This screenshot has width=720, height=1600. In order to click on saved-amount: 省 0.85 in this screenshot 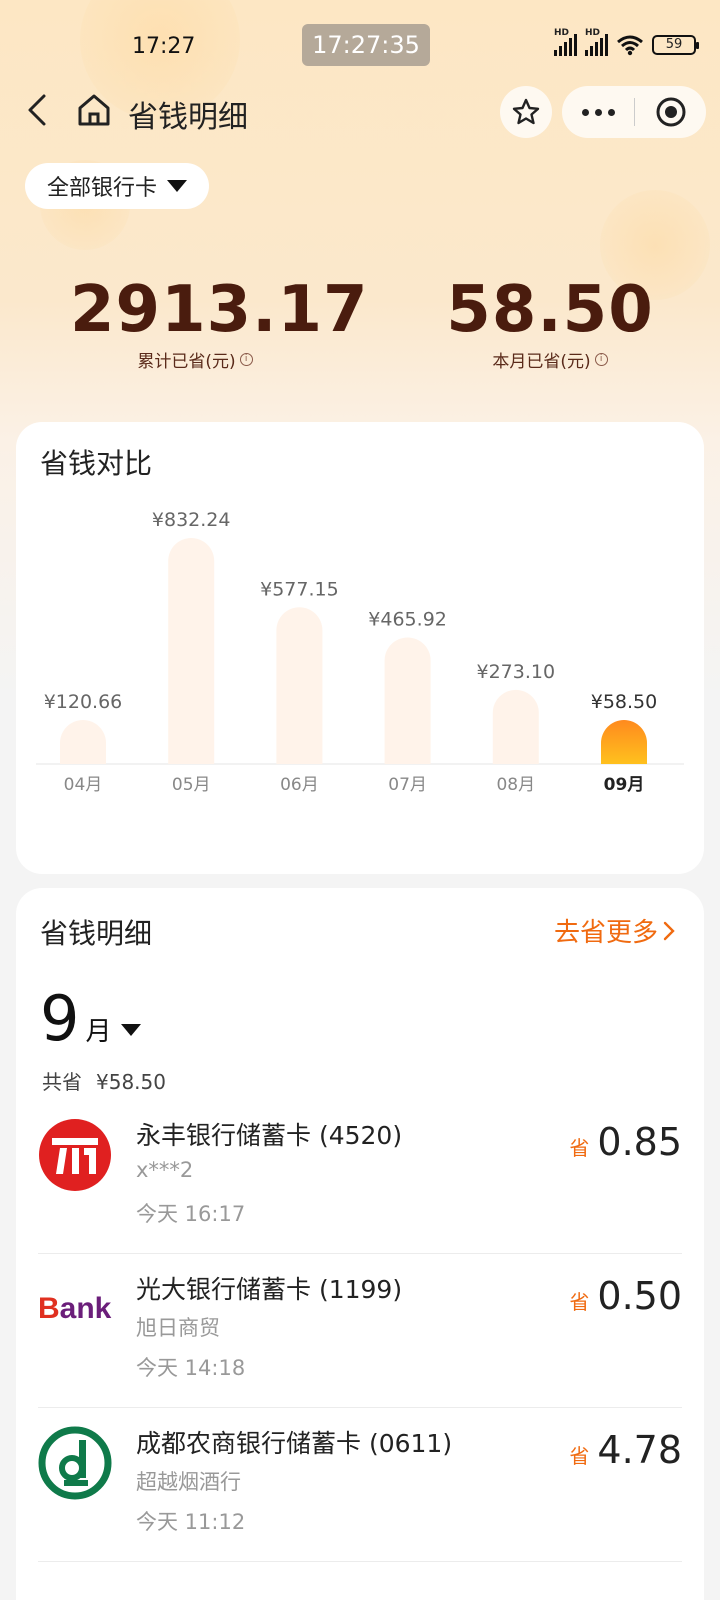, I will do `click(625, 1142)`.